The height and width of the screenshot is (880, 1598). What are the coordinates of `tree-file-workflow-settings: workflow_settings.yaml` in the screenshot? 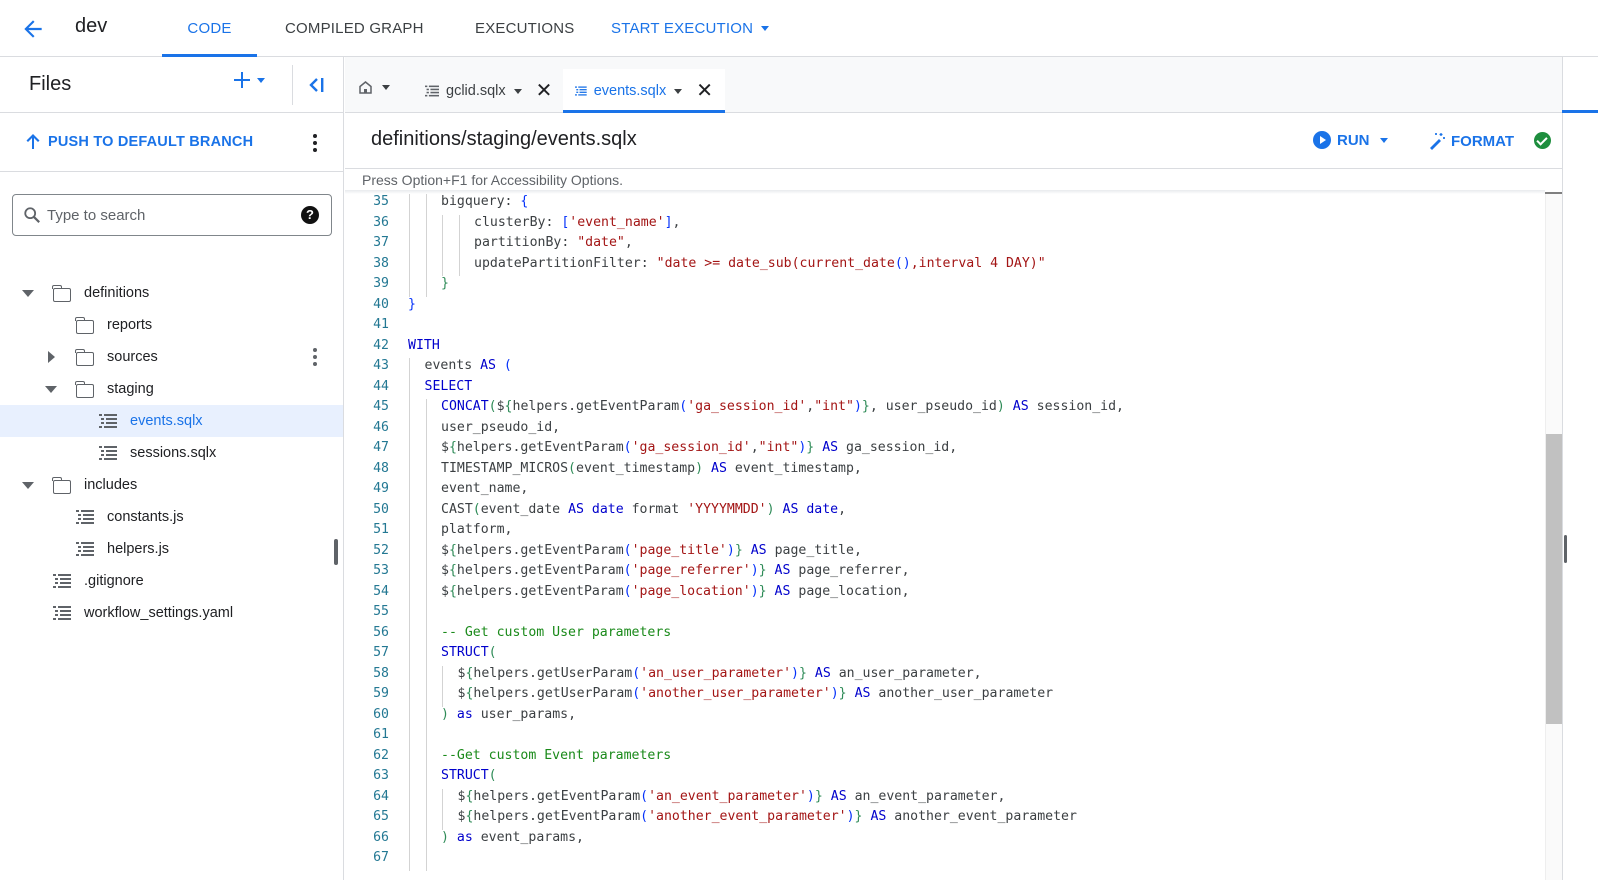 It's located at (171, 613).